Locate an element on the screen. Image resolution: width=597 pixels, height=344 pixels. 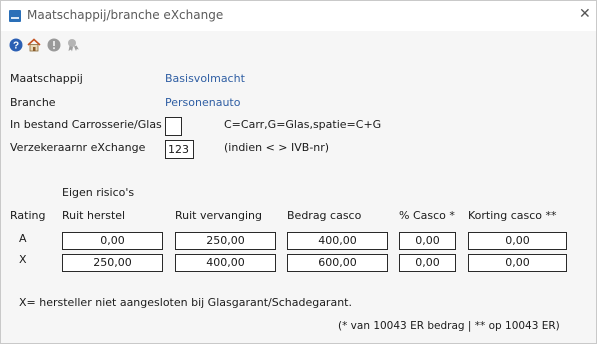
maatschappij-label: Maatschappij is located at coordinates (46, 78).